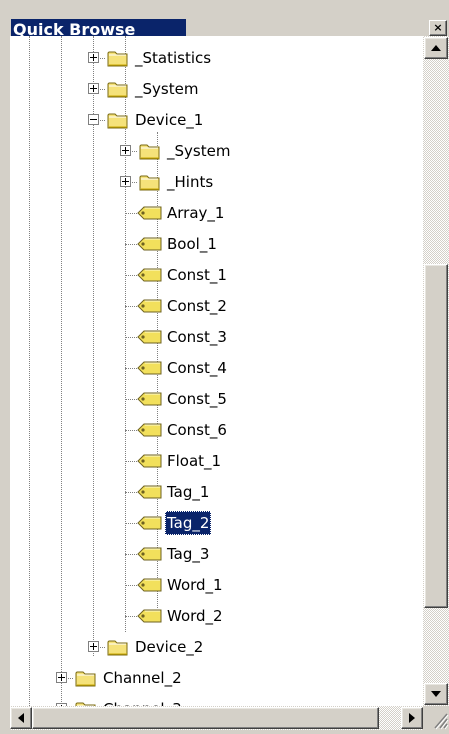  I want to click on title-bar: Quick Browse ×, so click(226, 22).